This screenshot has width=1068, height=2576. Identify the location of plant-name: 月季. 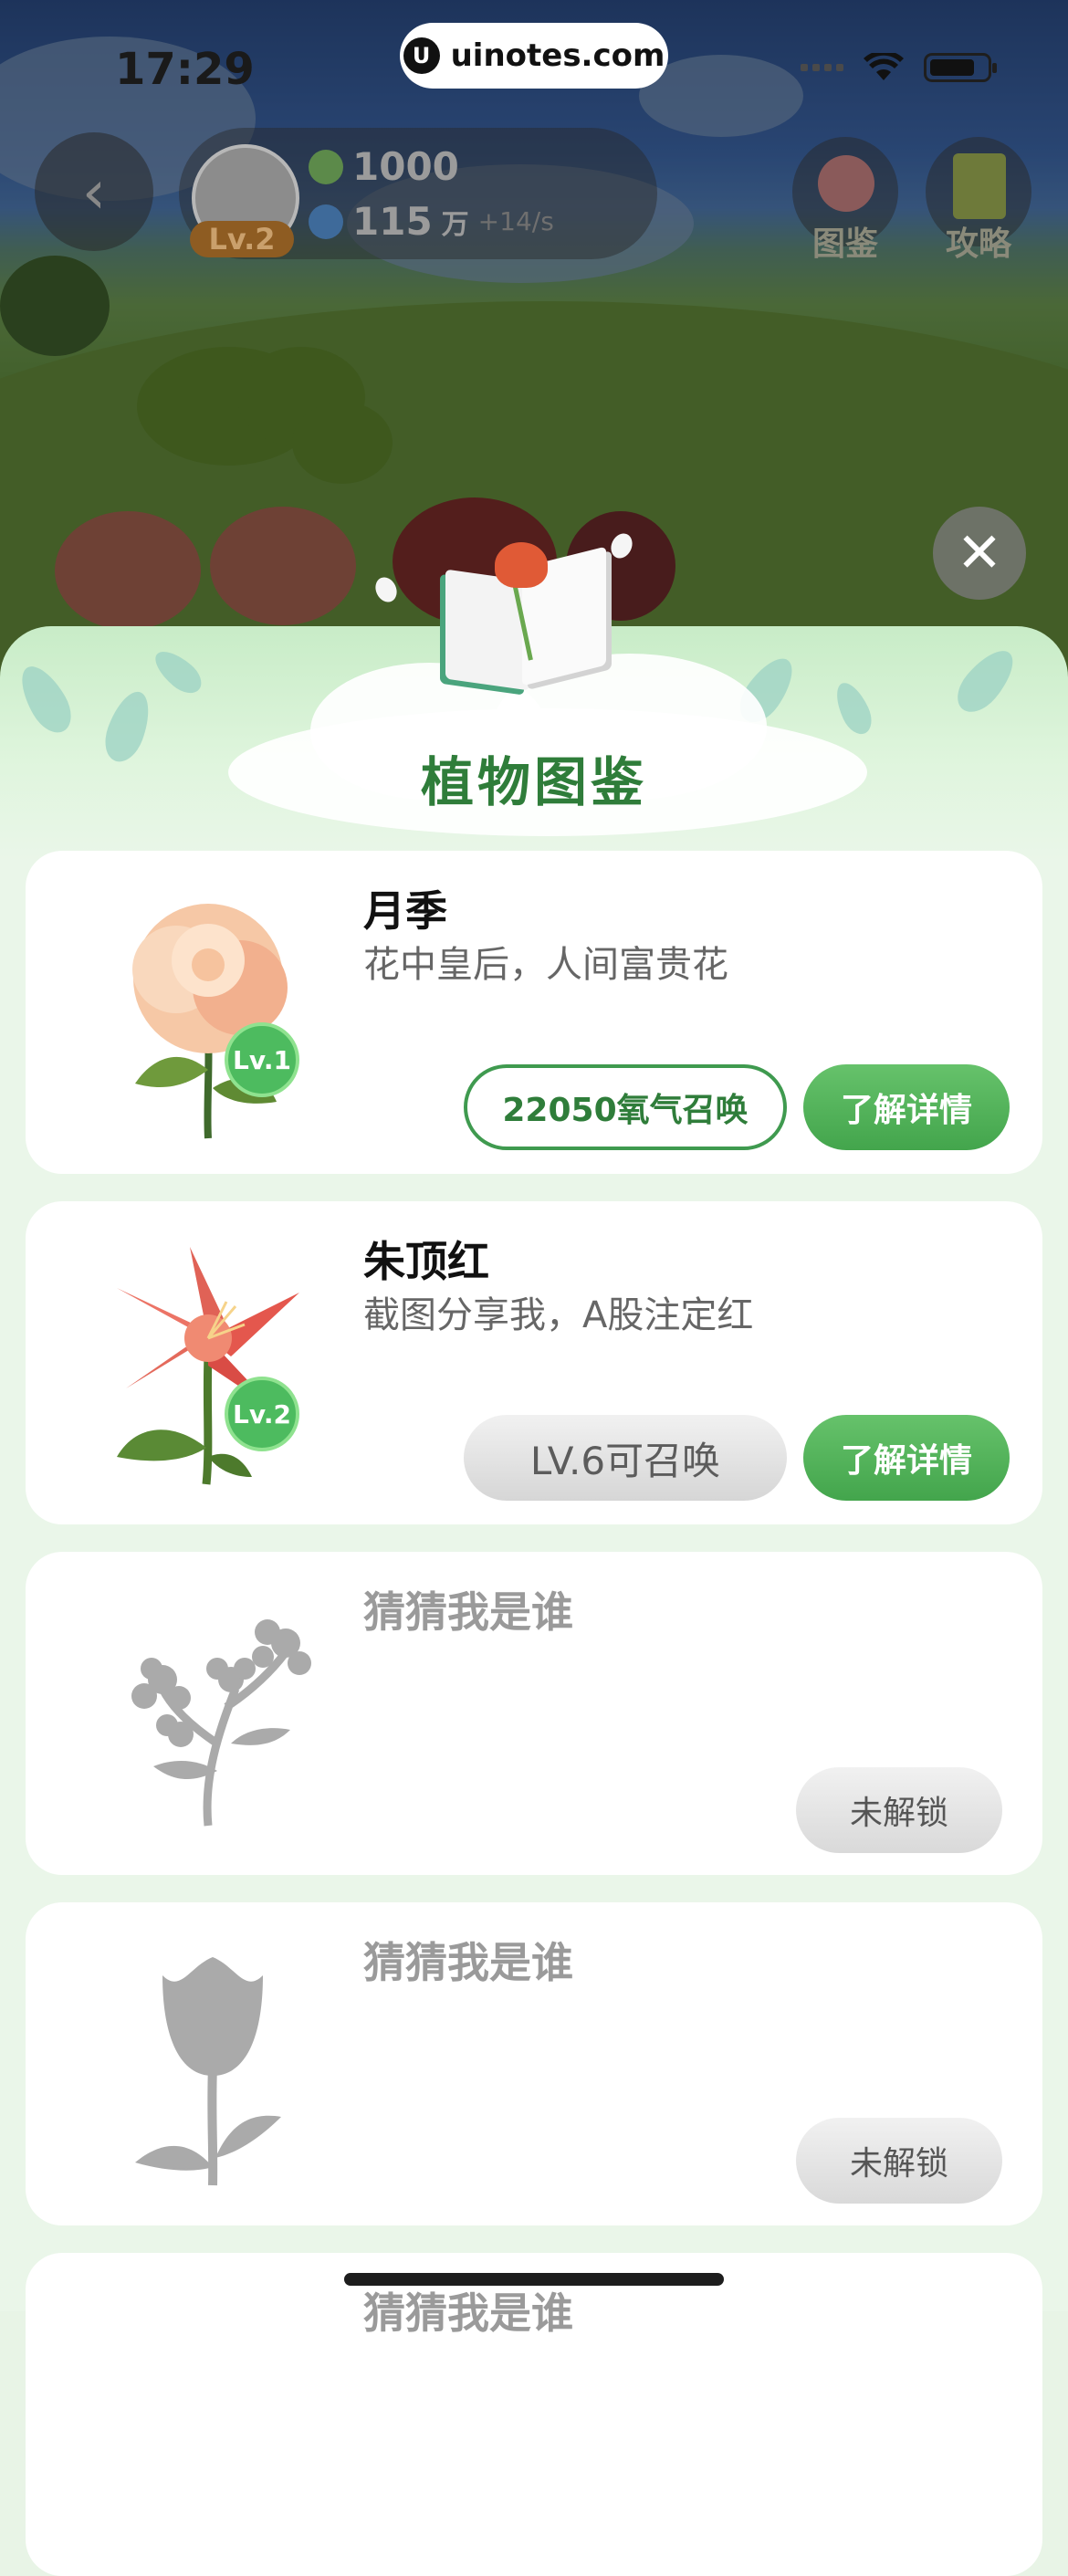
(405, 911).